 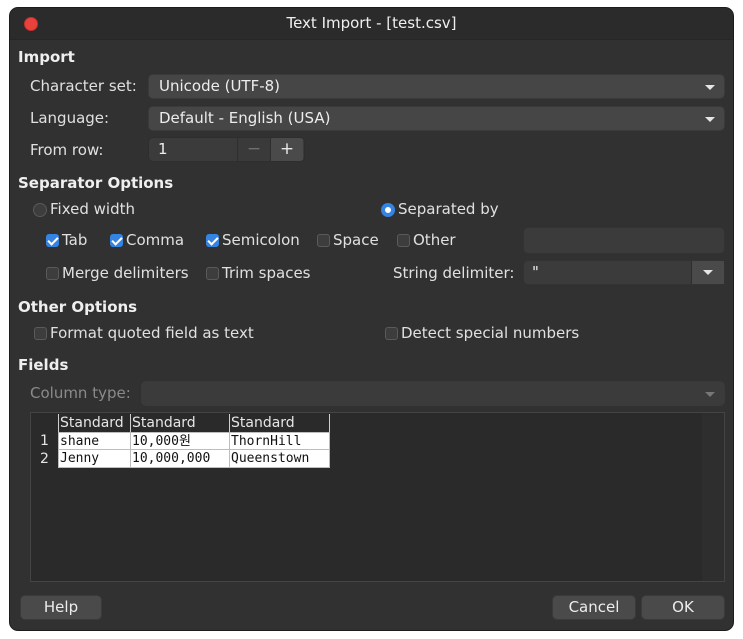 I want to click on detect-special-label: Detect special numbers, so click(x=490, y=333).